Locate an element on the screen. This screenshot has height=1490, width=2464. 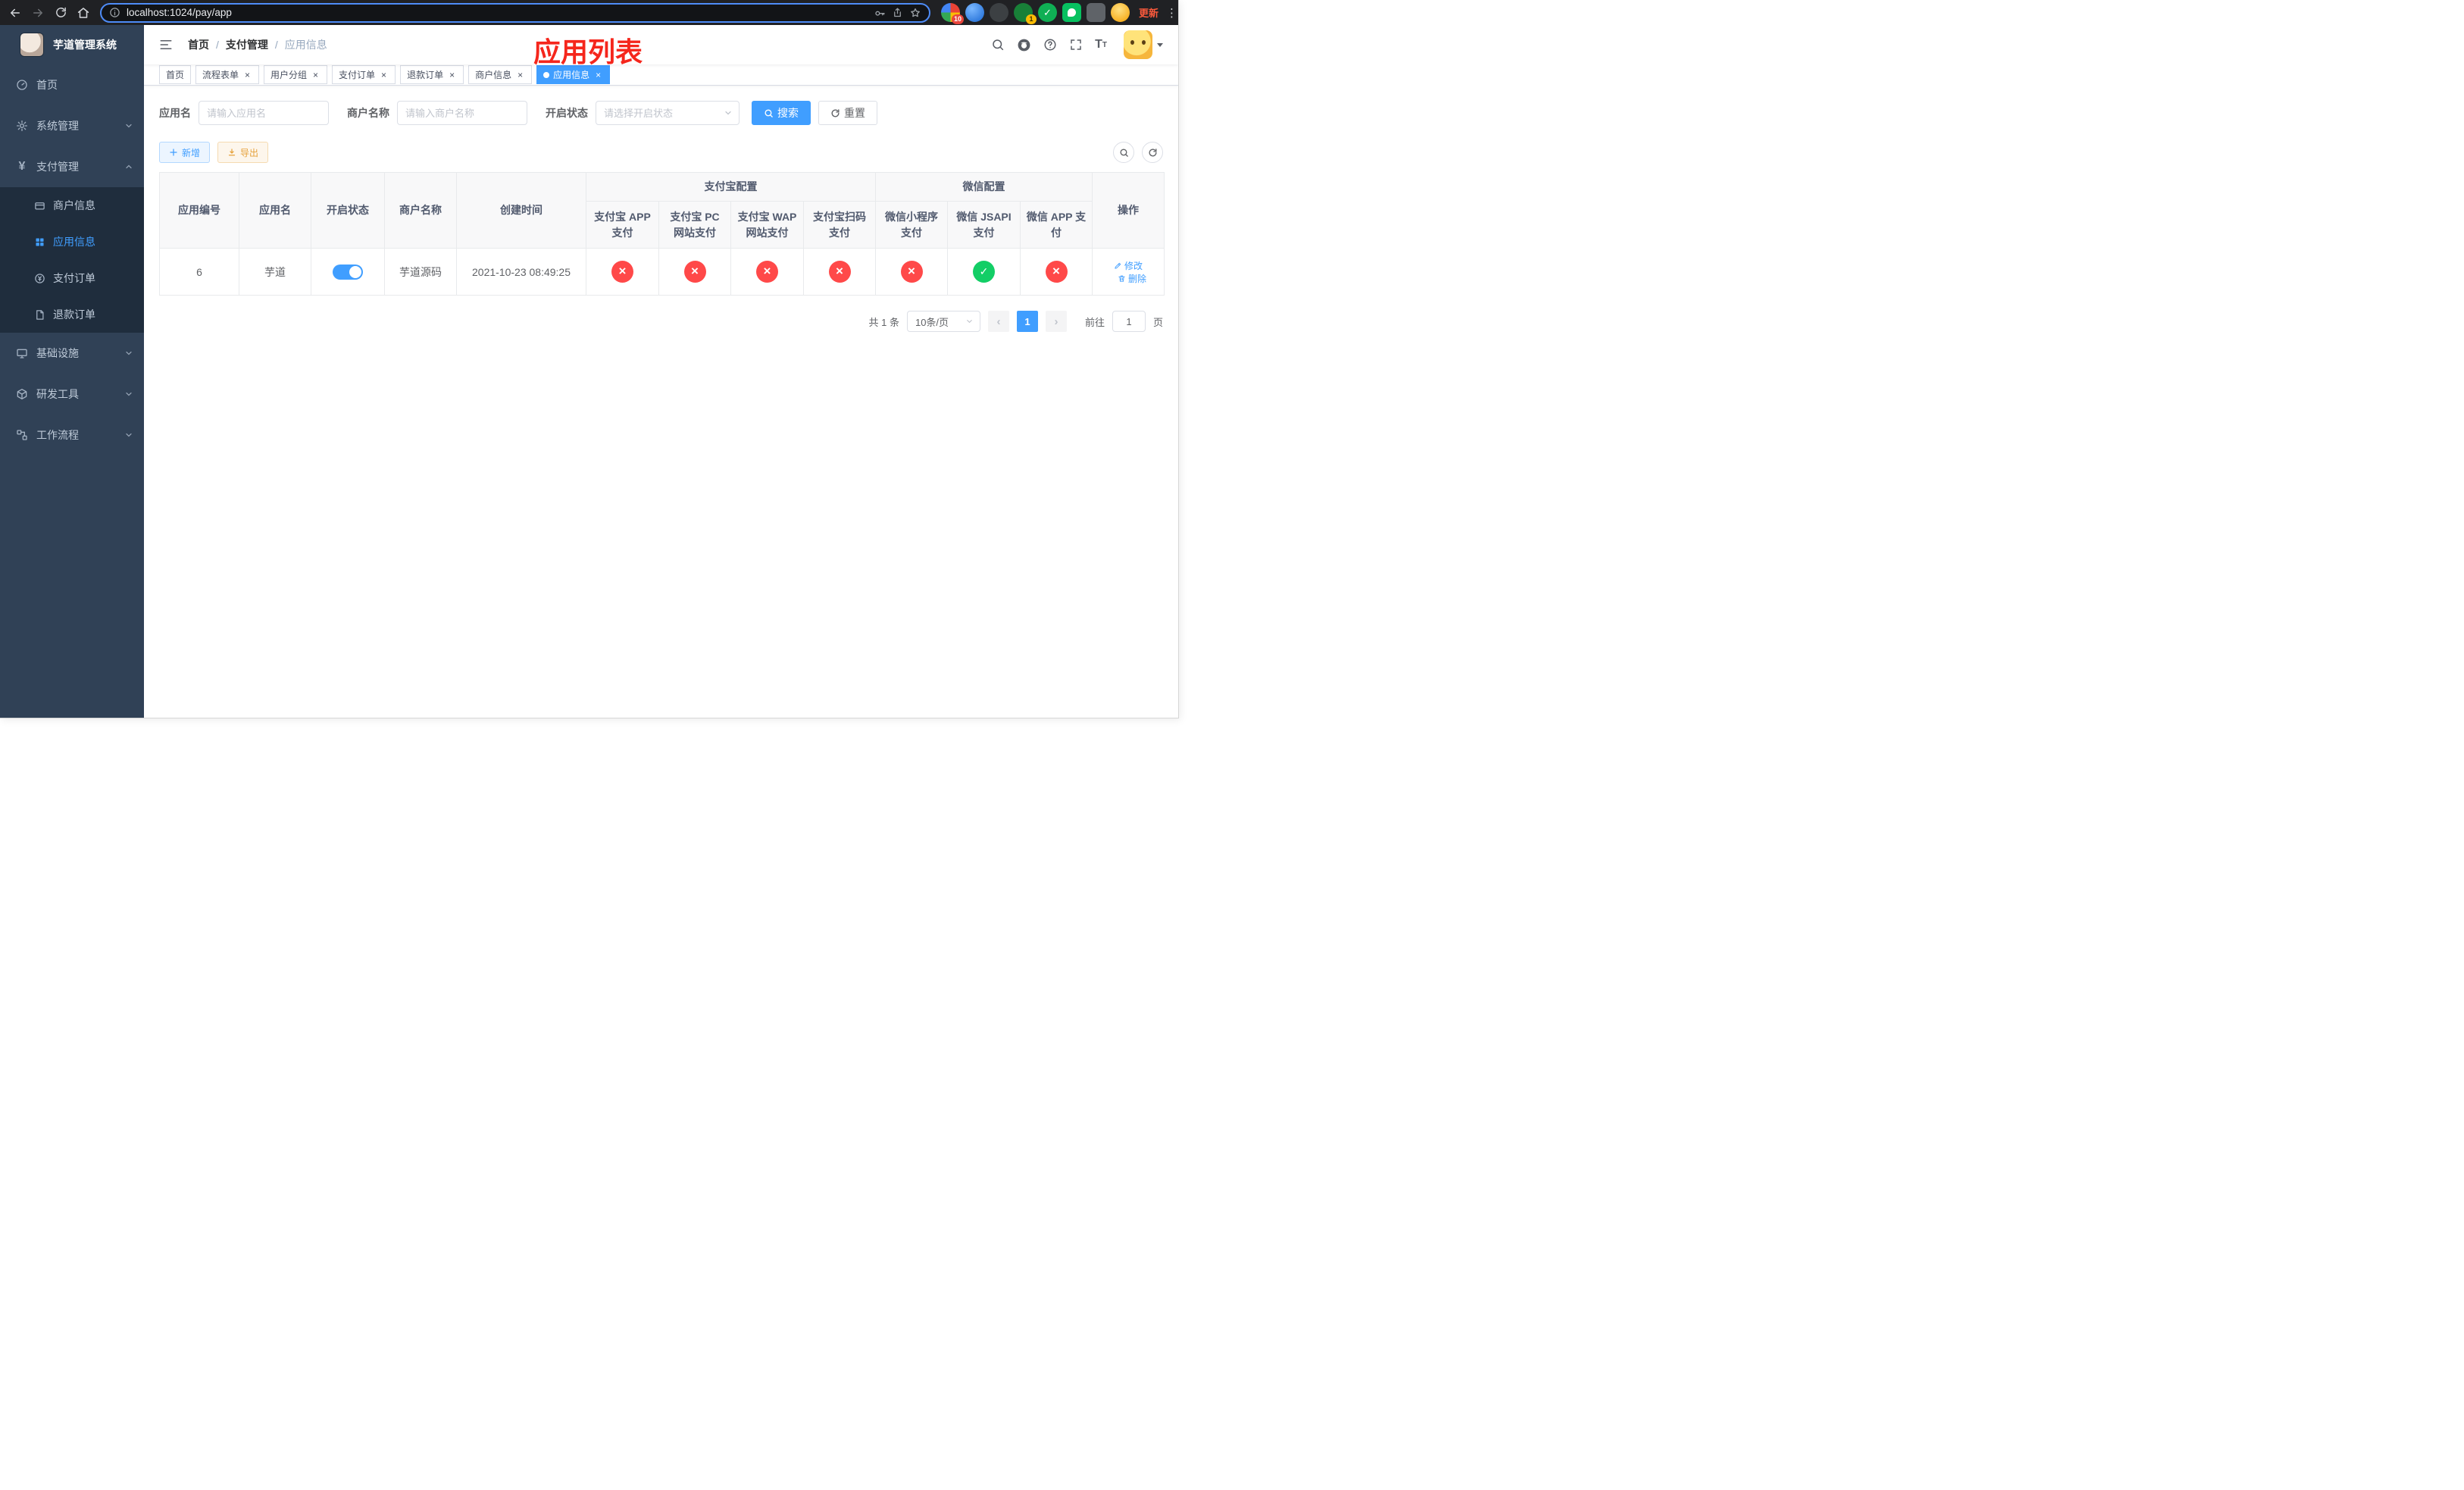
col-header-actions: 操作 is located at coordinates (1128, 211).